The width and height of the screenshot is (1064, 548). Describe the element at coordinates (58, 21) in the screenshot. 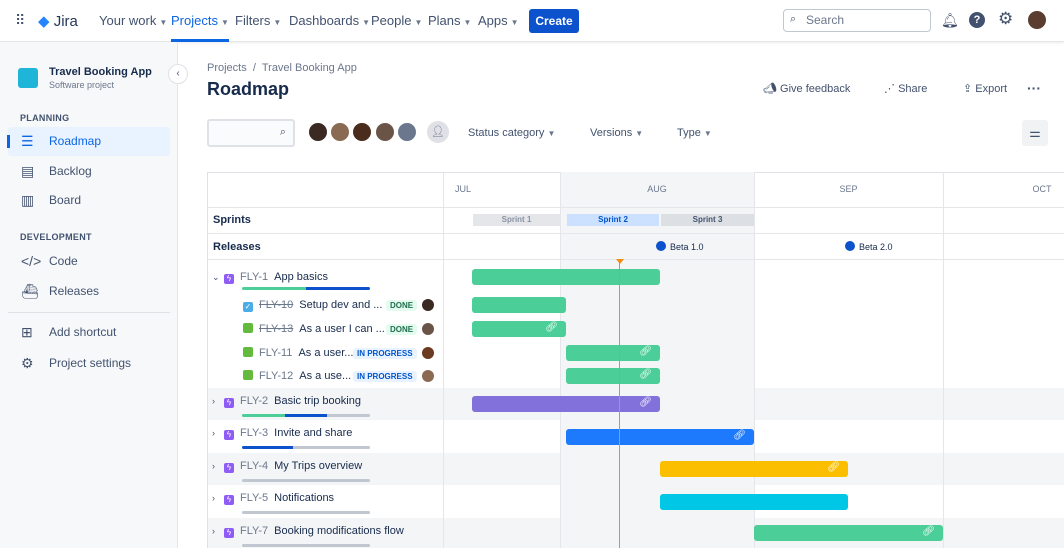

I see `jira-logo: ◆ Jira` at that location.